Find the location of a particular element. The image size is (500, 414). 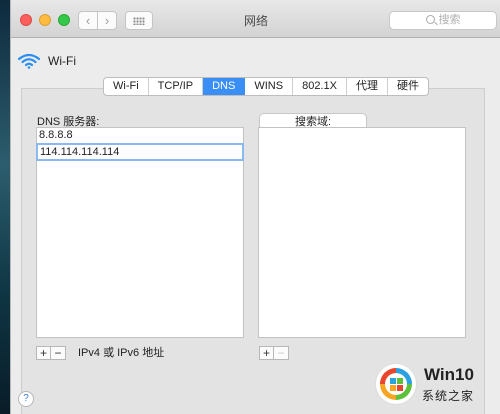

interface-name: Wi-Fi is located at coordinates (62, 61).